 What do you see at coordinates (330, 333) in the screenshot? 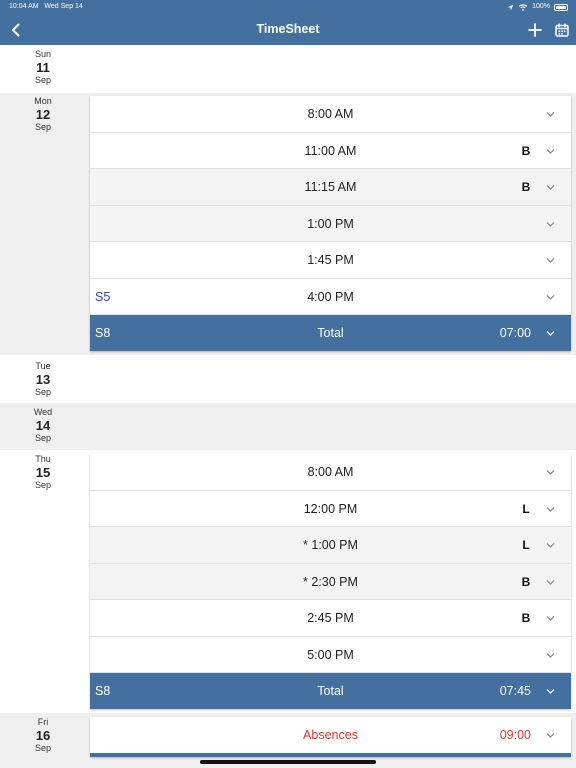
I see `total-row: S8 Total 07:00` at bounding box center [330, 333].